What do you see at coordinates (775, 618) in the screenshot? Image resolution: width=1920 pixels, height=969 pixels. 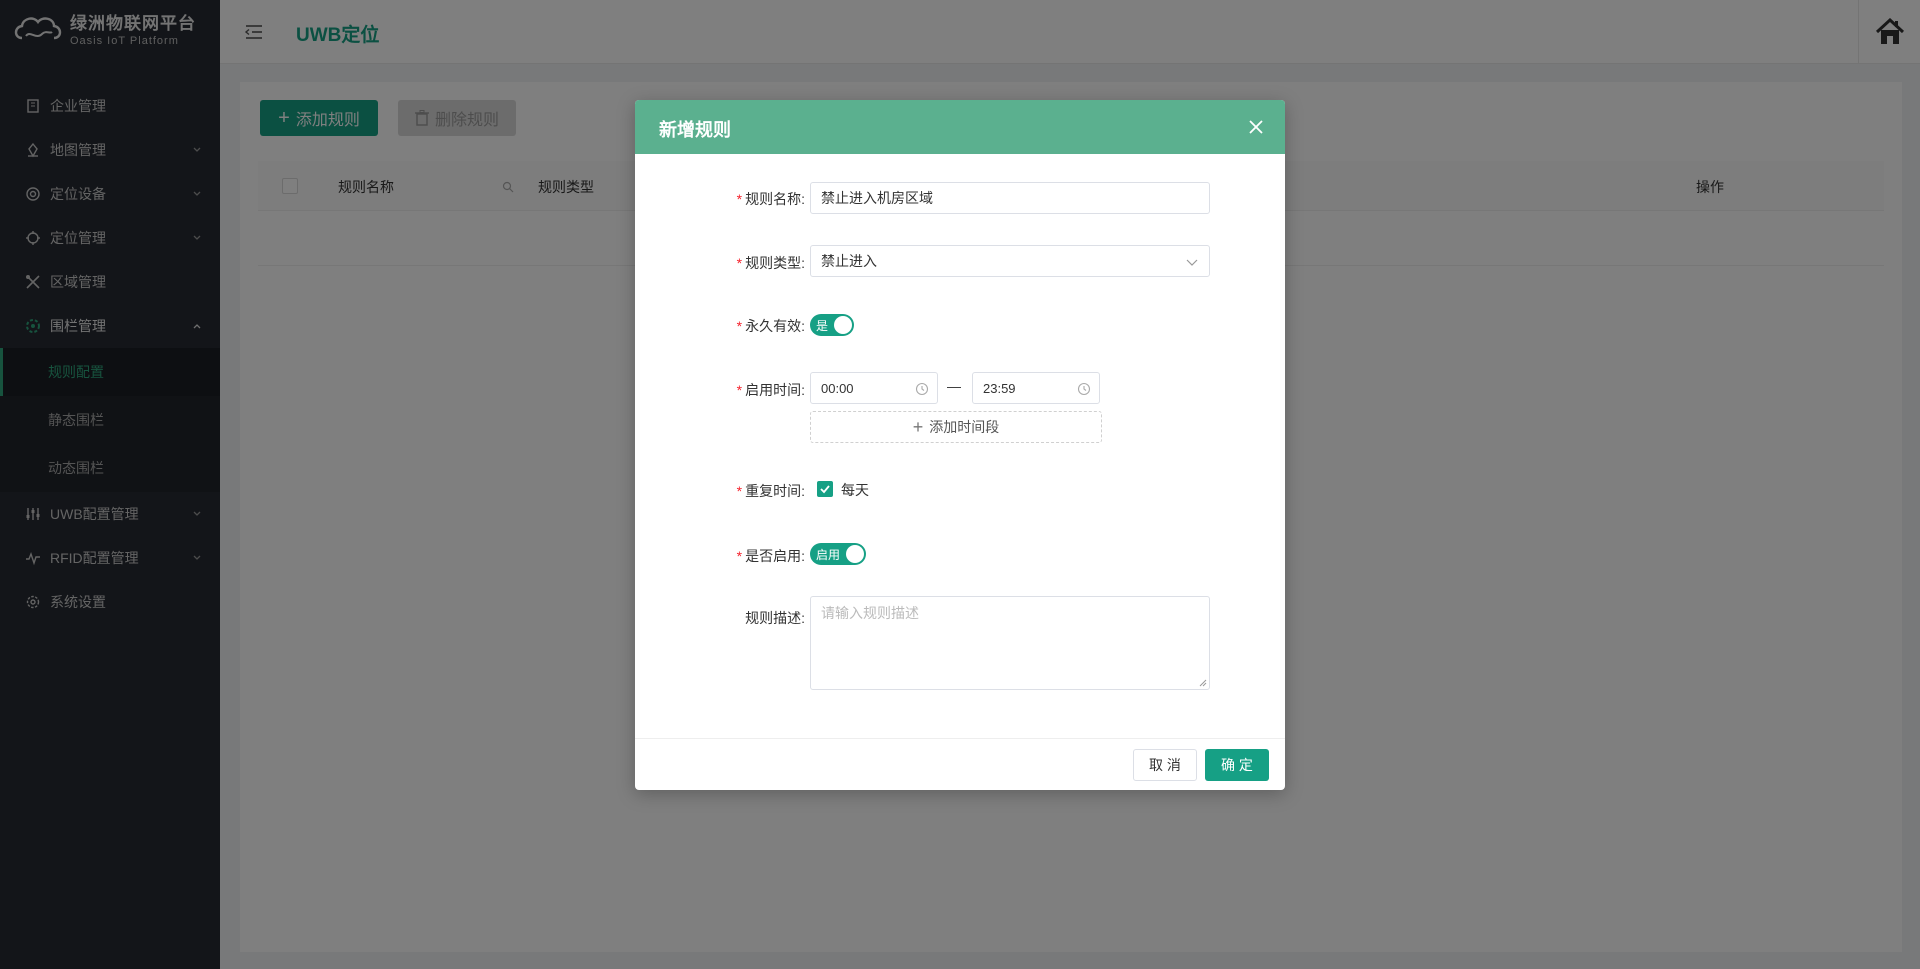 I see `rule-desc-label: 规则描述:` at bounding box center [775, 618].